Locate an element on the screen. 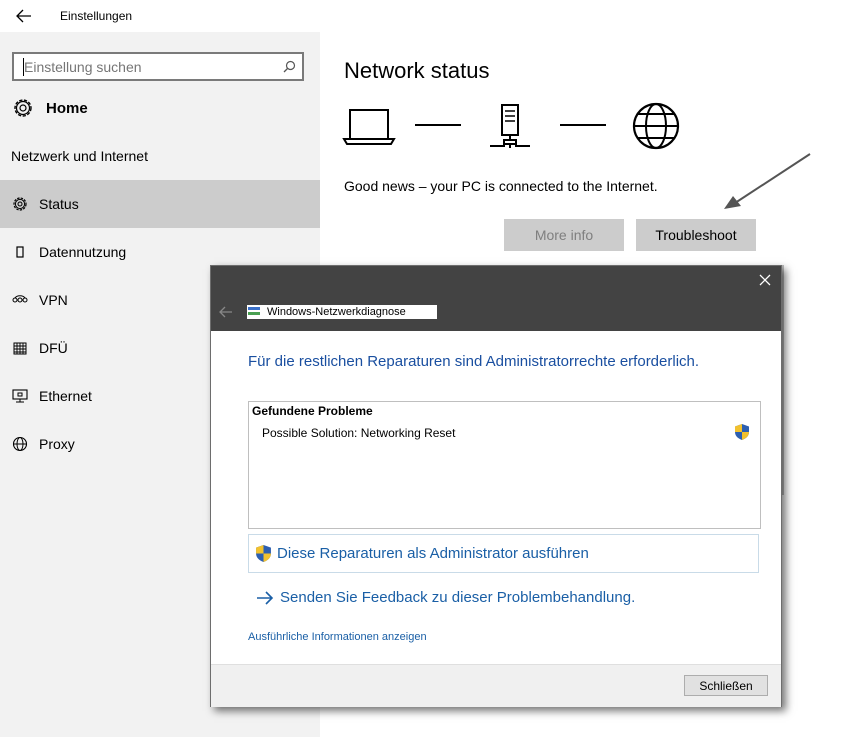 The image size is (858, 737). dialog-title-text: Windows-Netzwerkdiagnose is located at coordinates (336, 312).